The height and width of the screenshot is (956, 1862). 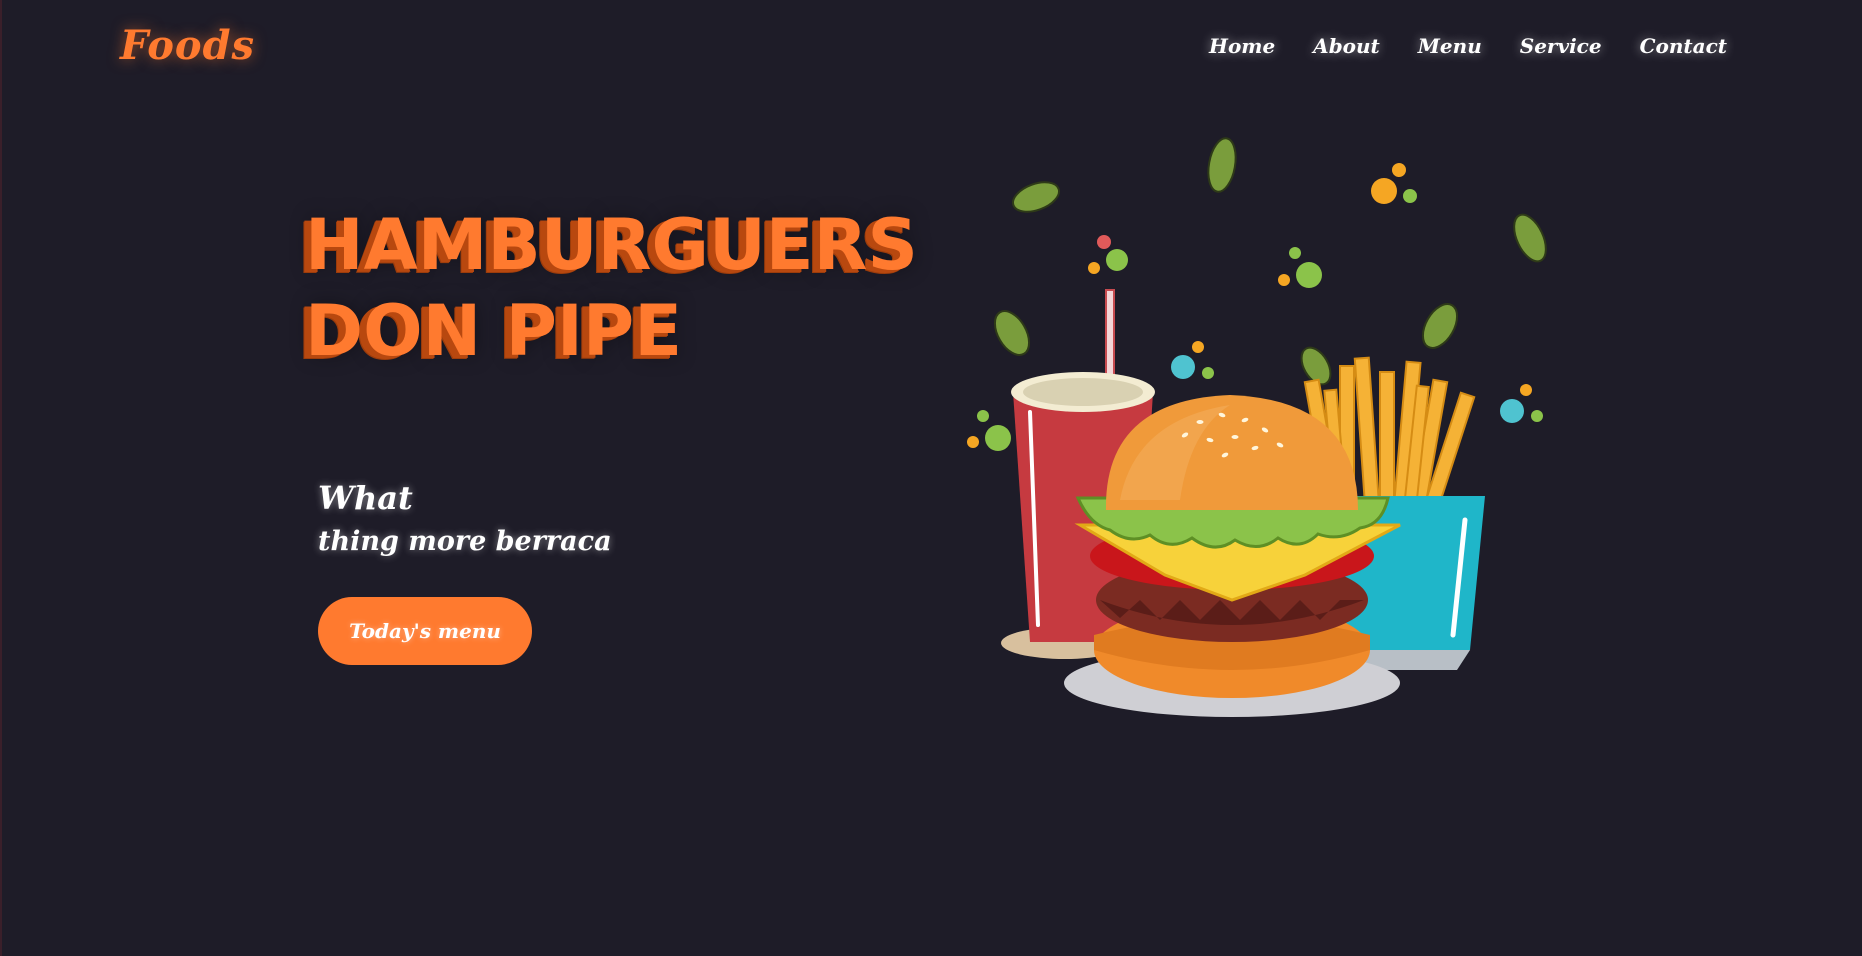 I want to click on navbar: Foods Home About Menu Service Contact, so click(x=931, y=50).